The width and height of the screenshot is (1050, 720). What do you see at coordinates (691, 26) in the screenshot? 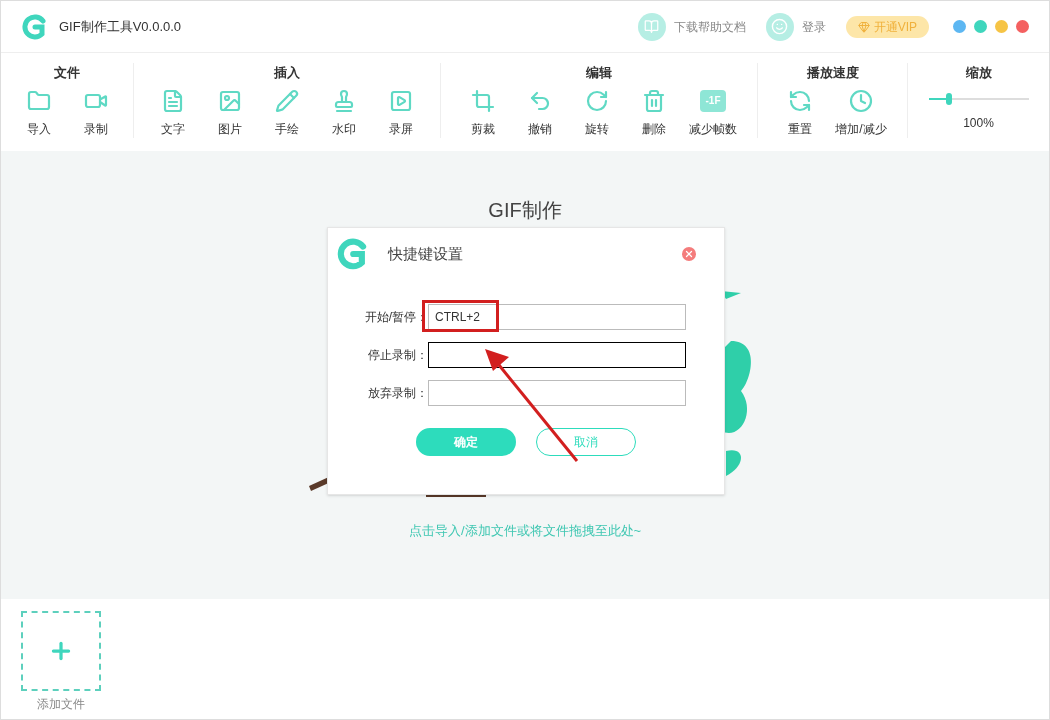
I see `help-docs-button: 下载帮助文档` at bounding box center [691, 26].